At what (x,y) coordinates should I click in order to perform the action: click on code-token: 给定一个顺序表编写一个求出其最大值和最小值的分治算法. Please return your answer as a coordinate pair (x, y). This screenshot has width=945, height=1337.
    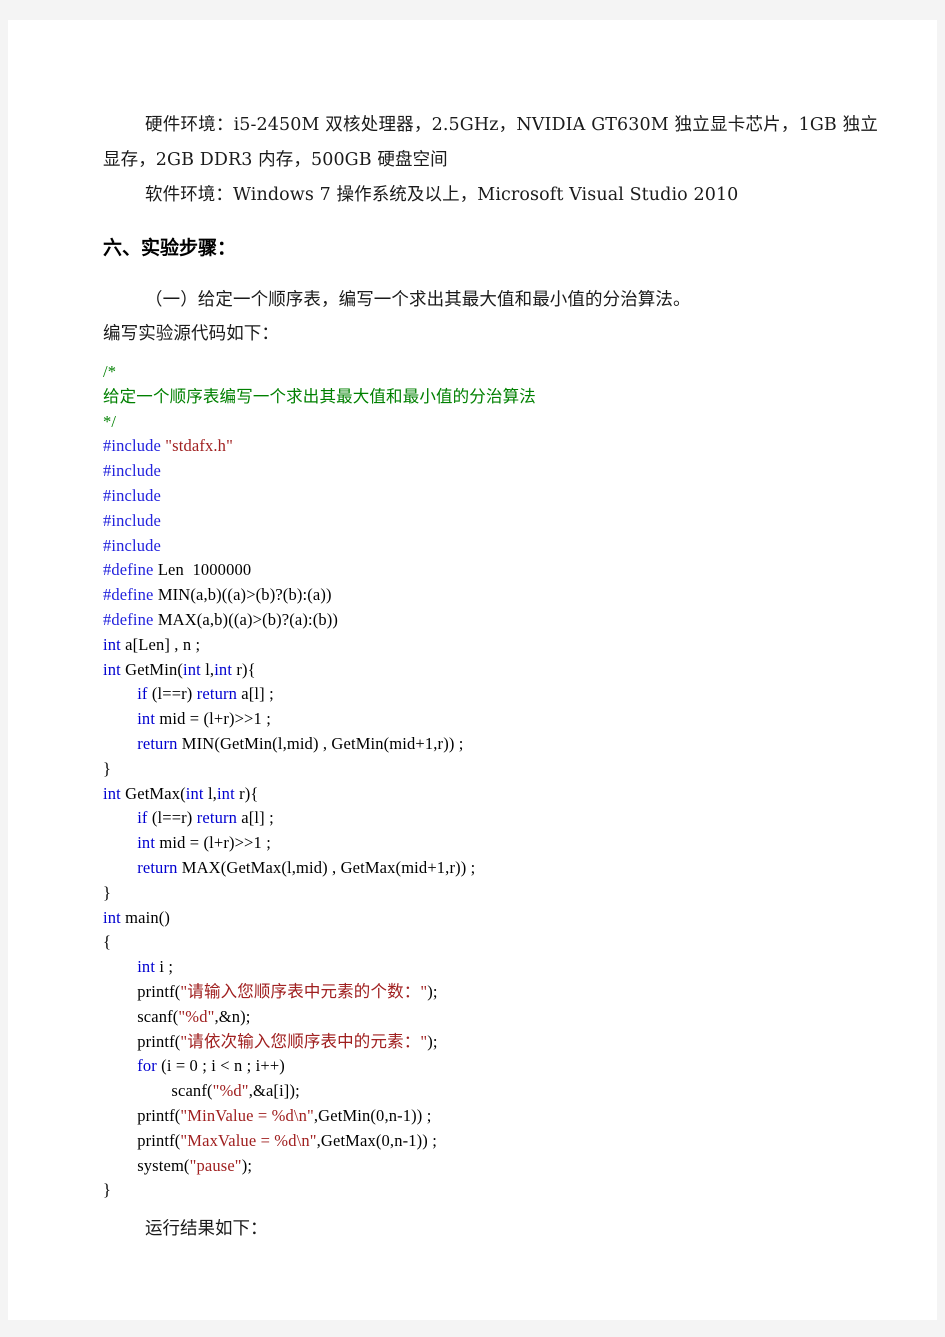
    Looking at the image, I should click on (319, 396).